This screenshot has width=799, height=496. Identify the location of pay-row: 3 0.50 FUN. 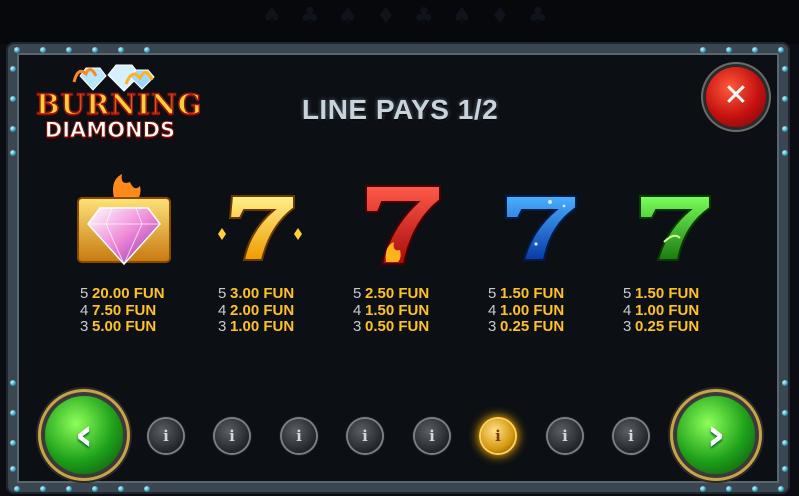
(391, 326).